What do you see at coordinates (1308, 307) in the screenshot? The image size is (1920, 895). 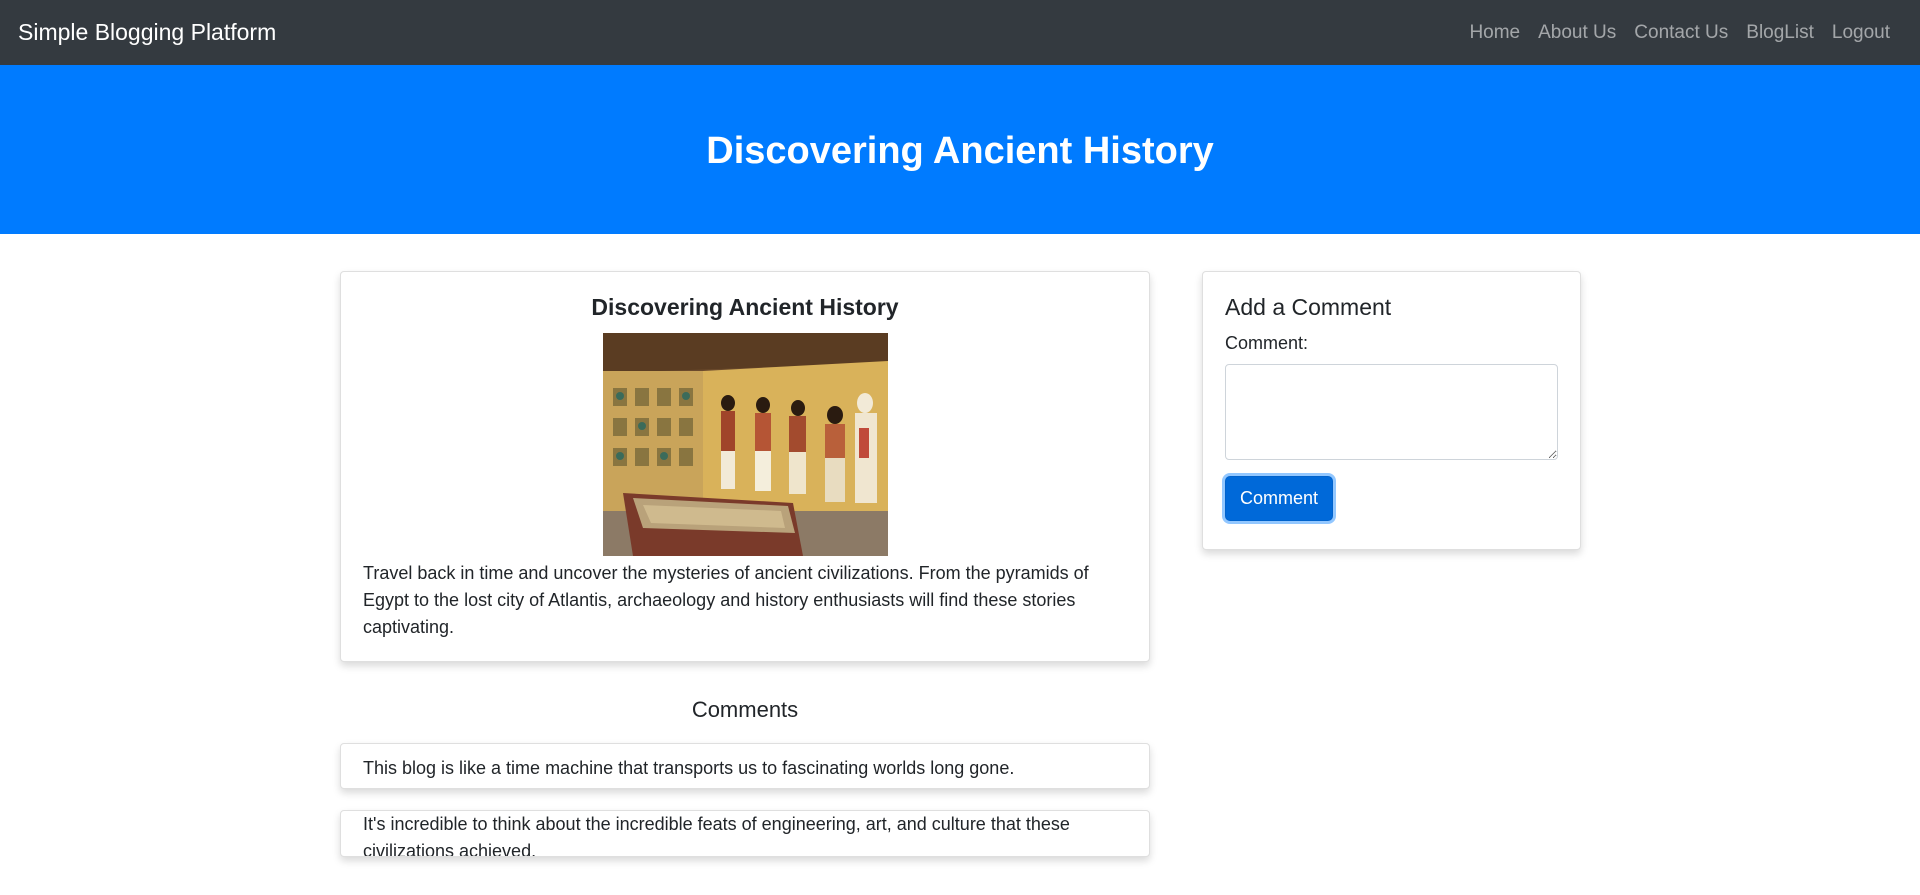 I see `add-comment-heading: Add a Comment` at bounding box center [1308, 307].